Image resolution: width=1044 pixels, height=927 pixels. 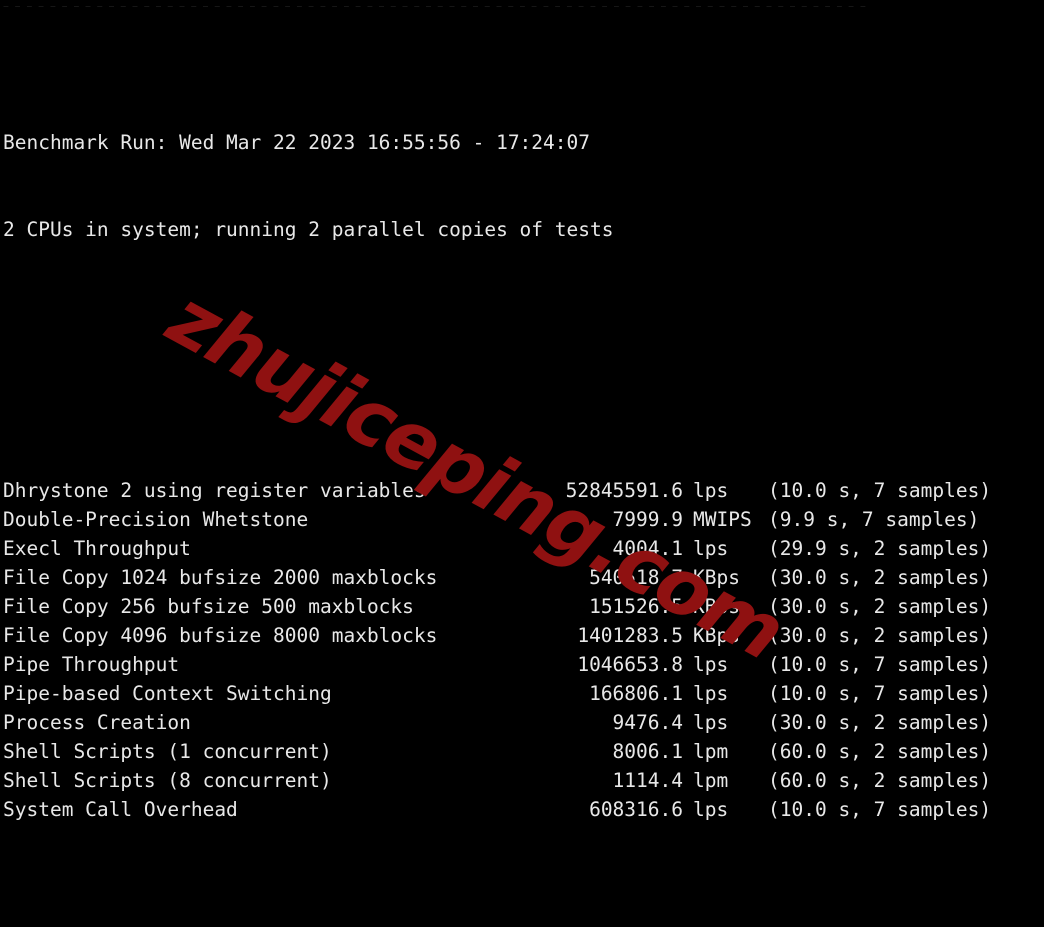 I want to click on raw-test-name: Execl Throughput, so click(x=97, y=548).